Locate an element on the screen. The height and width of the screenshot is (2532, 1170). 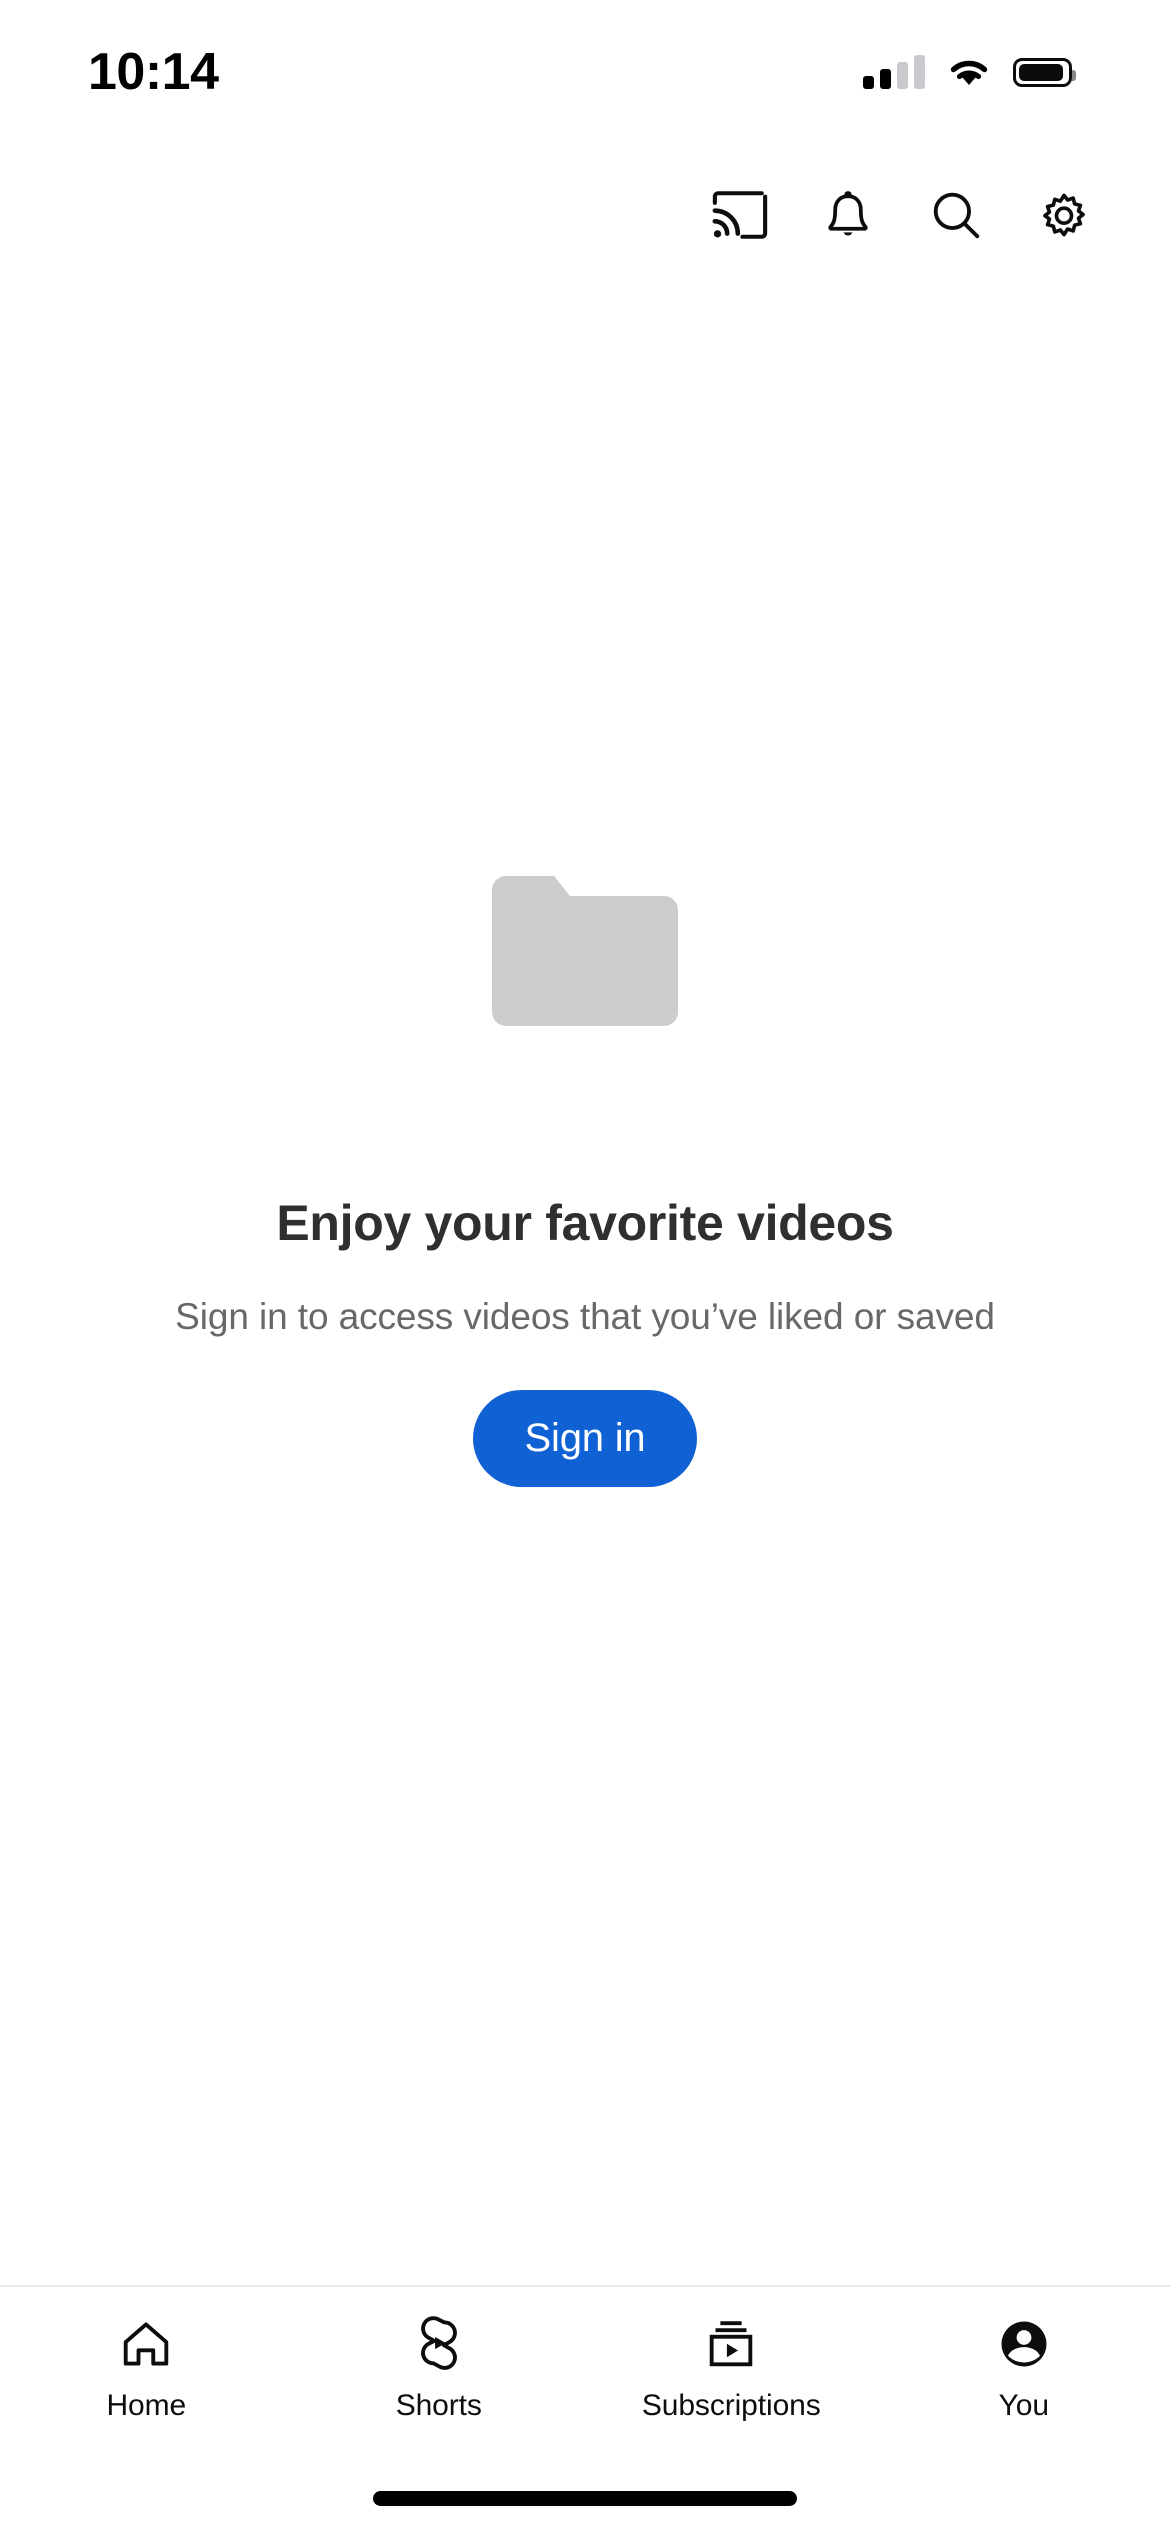
subscriptions-icon-wrap is located at coordinates (731, 2344).